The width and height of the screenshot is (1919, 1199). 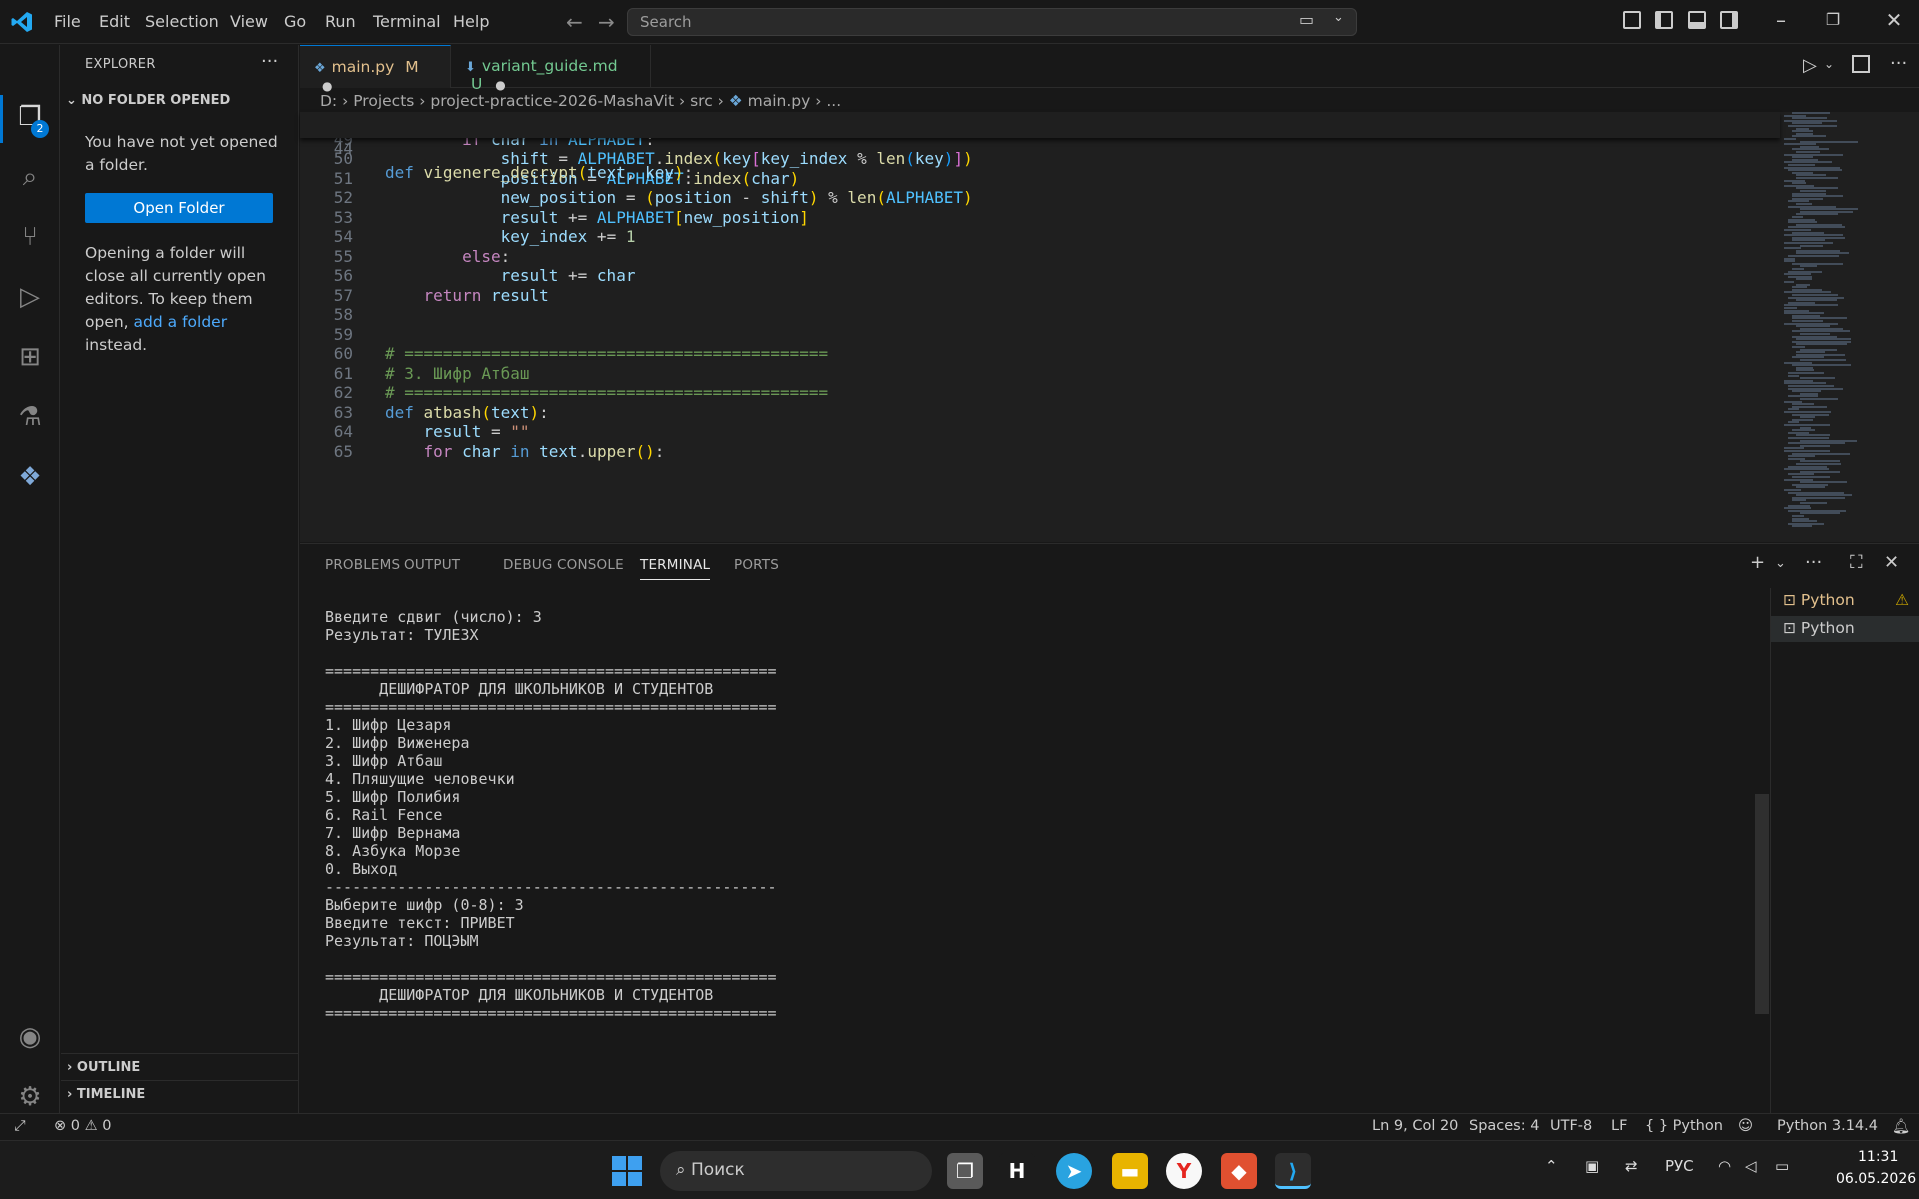 I want to click on clock-time: 11:31, so click(x=1878, y=1157).